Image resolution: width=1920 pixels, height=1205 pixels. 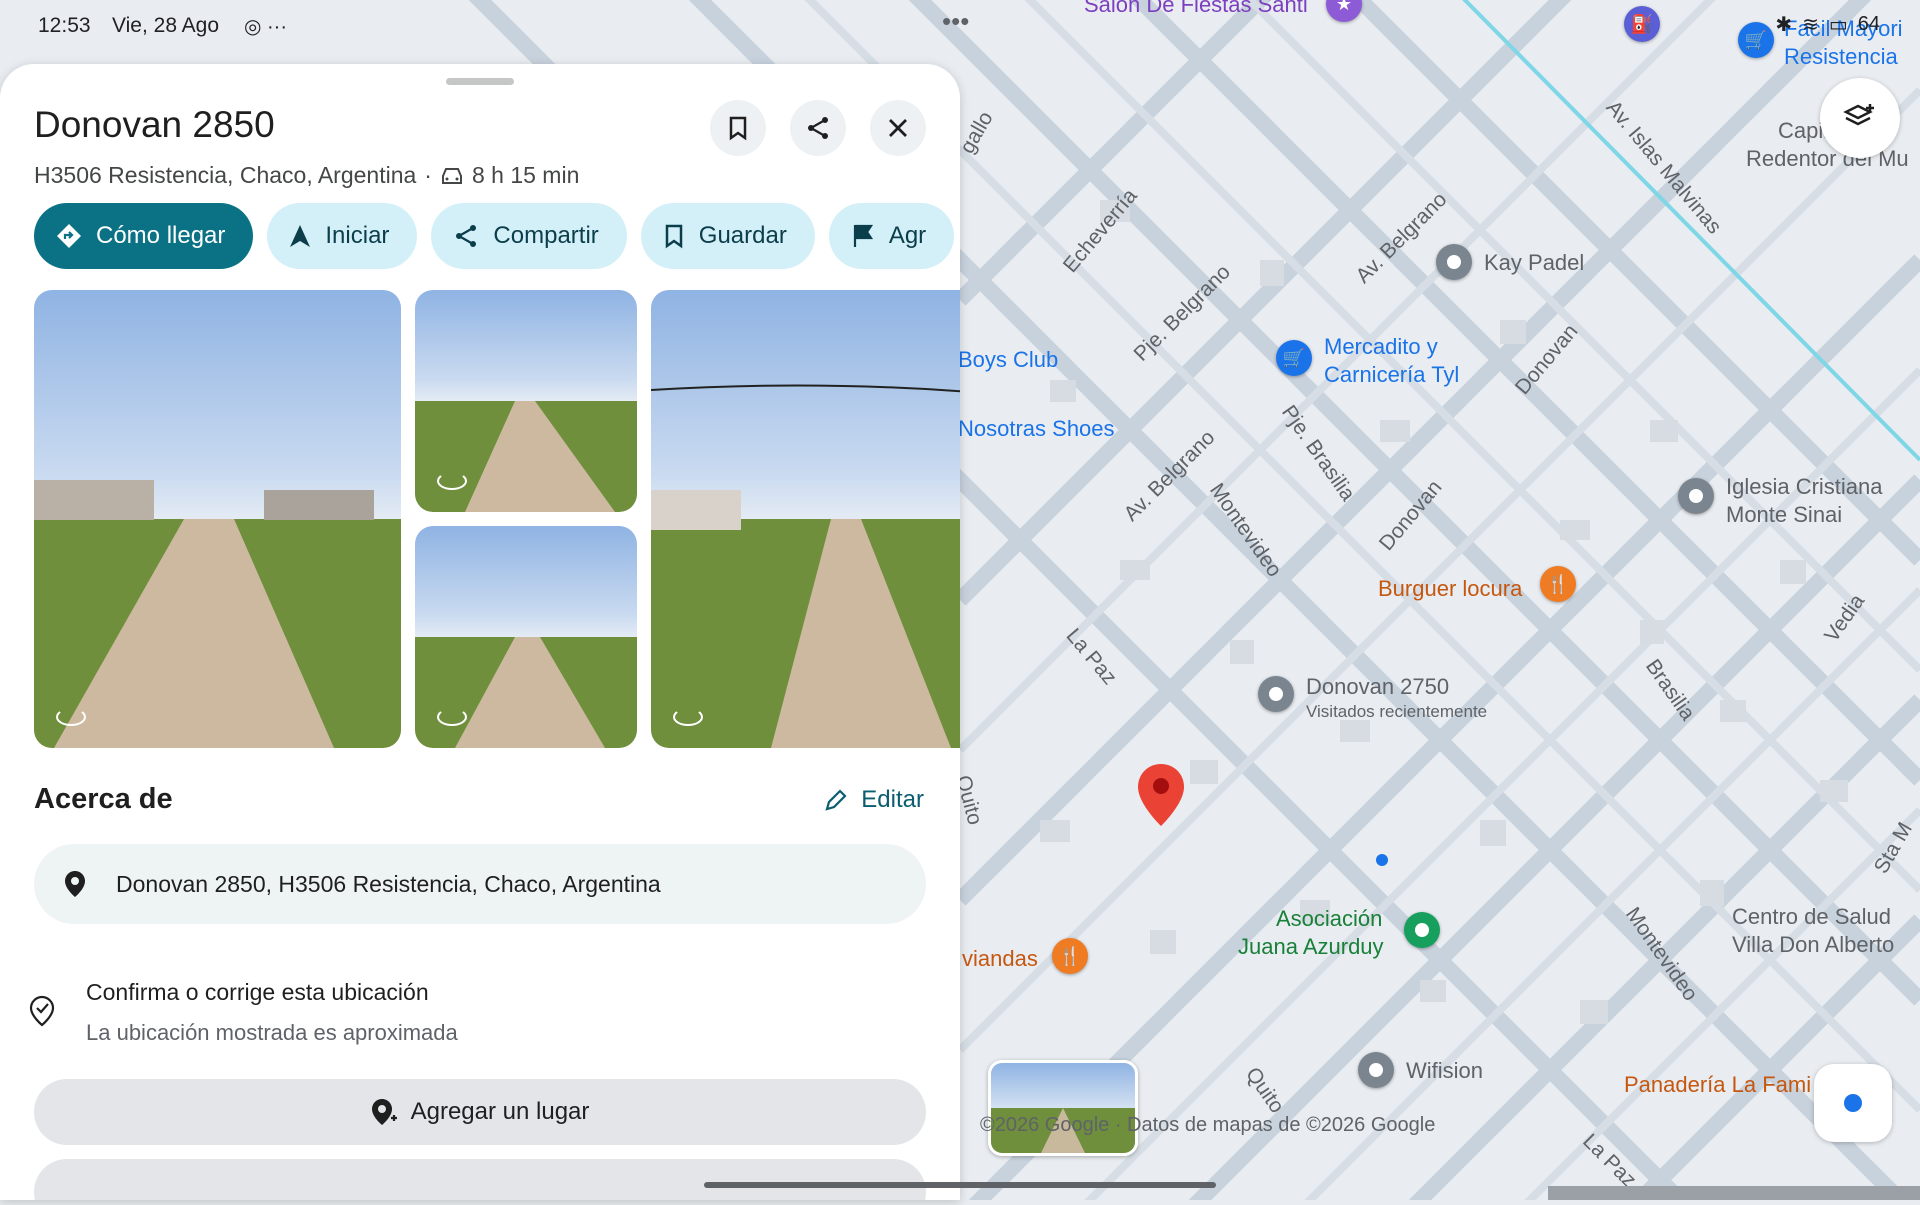 I want to click on start-button: Iniciar, so click(x=342, y=236).